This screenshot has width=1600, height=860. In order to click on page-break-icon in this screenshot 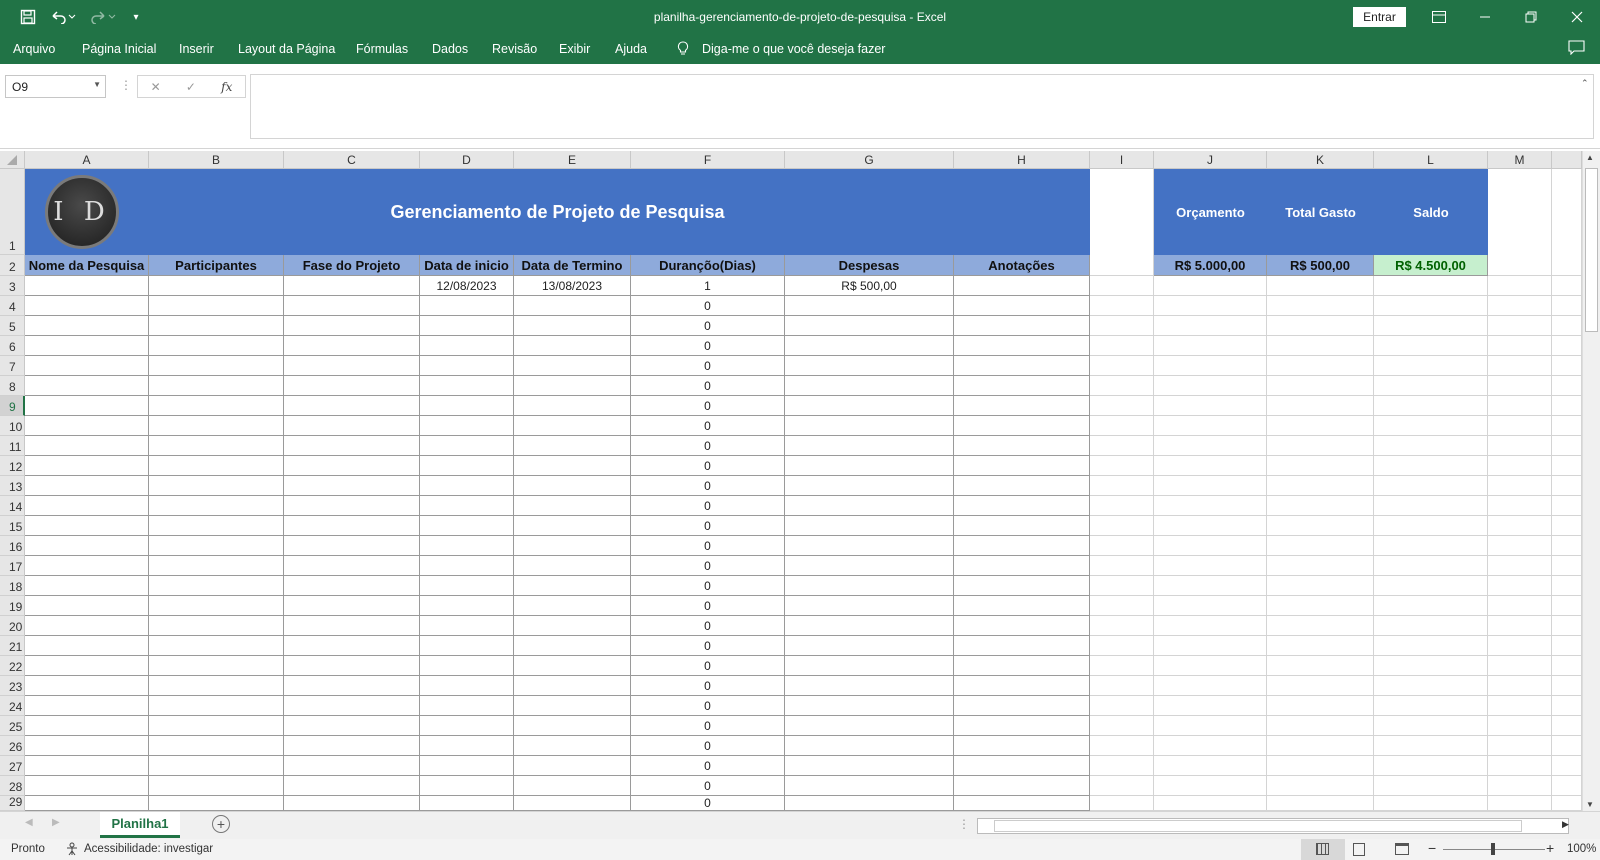, I will do `click(1402, 849)`.